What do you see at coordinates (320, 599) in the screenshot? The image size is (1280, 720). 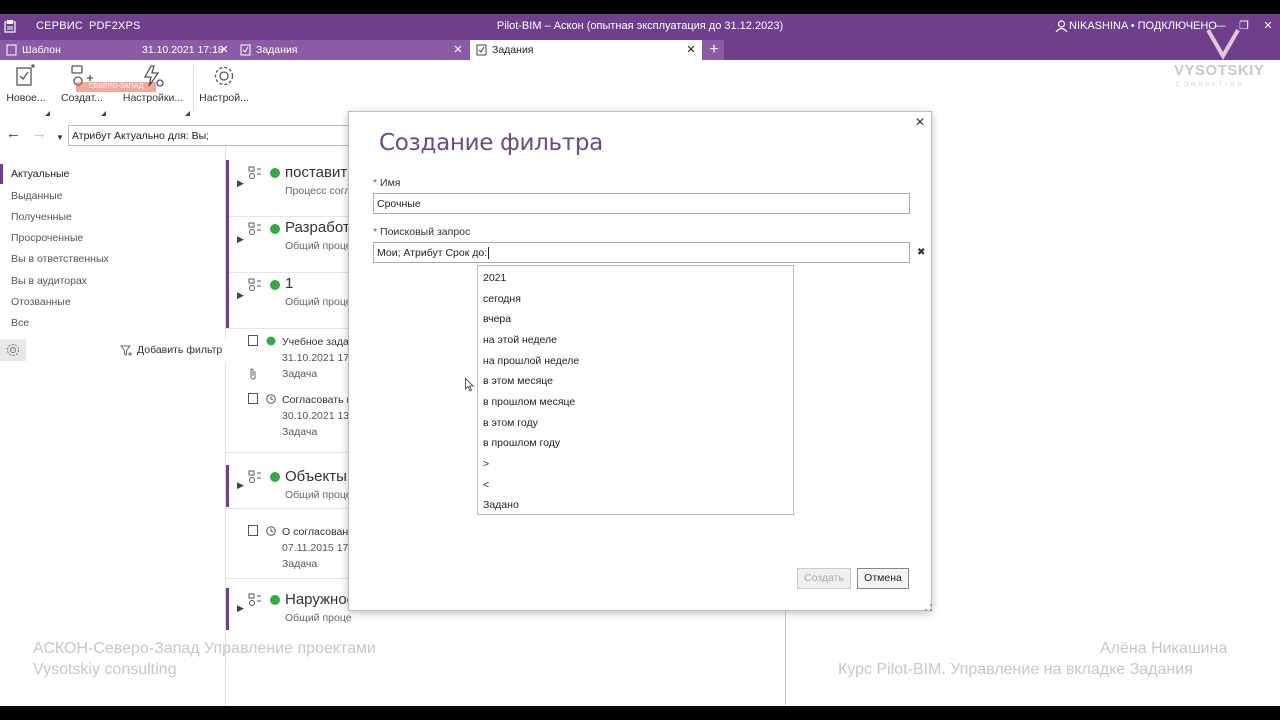 I see `group-title: Наружное` at bounding box center [320, 599].